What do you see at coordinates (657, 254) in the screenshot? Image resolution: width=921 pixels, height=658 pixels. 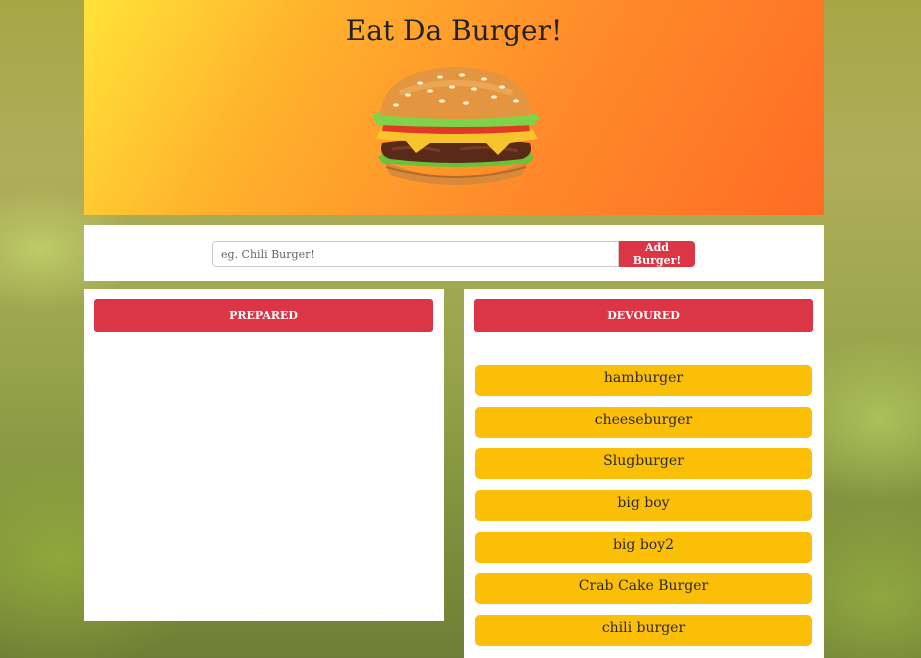 I see `add-burger-button: Add Burger!` at bounding box center [657, 254].